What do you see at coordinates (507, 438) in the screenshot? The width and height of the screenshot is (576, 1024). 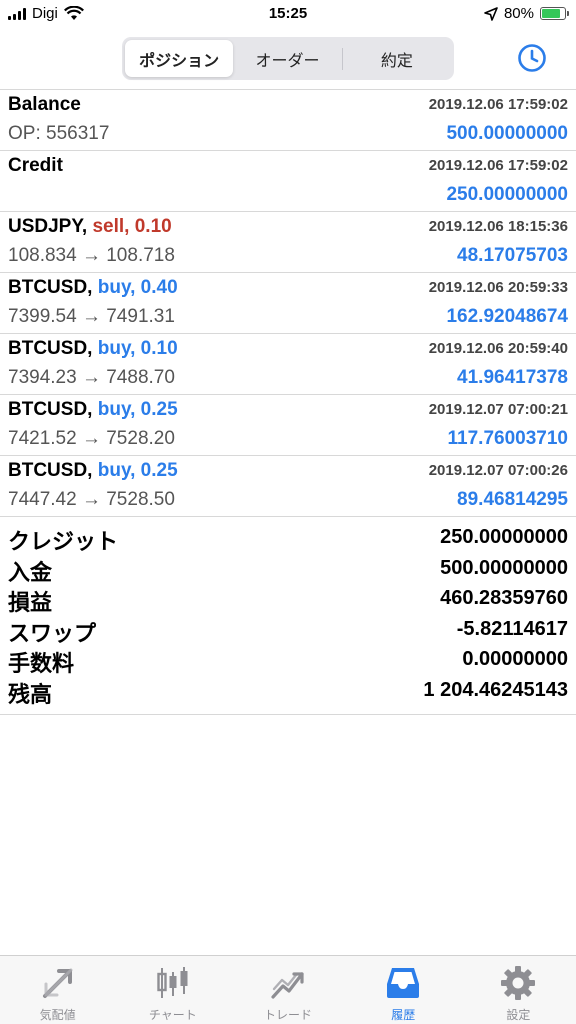 I see `deal-amount: 117.76003710` at bounding box center [507, 438].